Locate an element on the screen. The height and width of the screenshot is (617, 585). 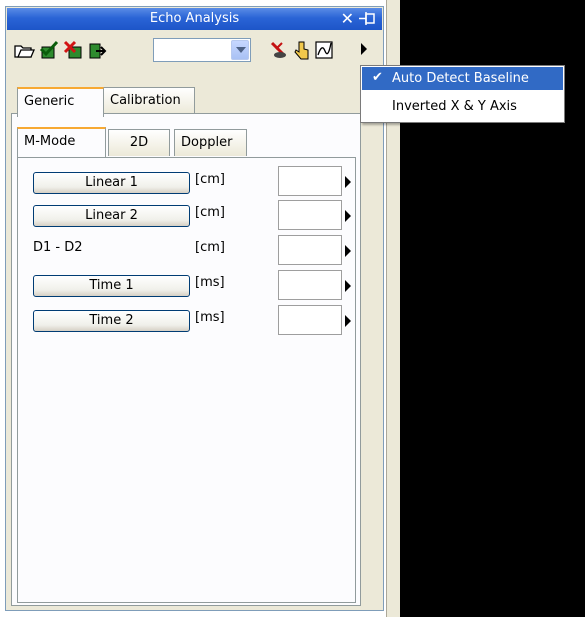
menu-item-label: Inverted X & Y Axis is located at coordinates (454, 106).